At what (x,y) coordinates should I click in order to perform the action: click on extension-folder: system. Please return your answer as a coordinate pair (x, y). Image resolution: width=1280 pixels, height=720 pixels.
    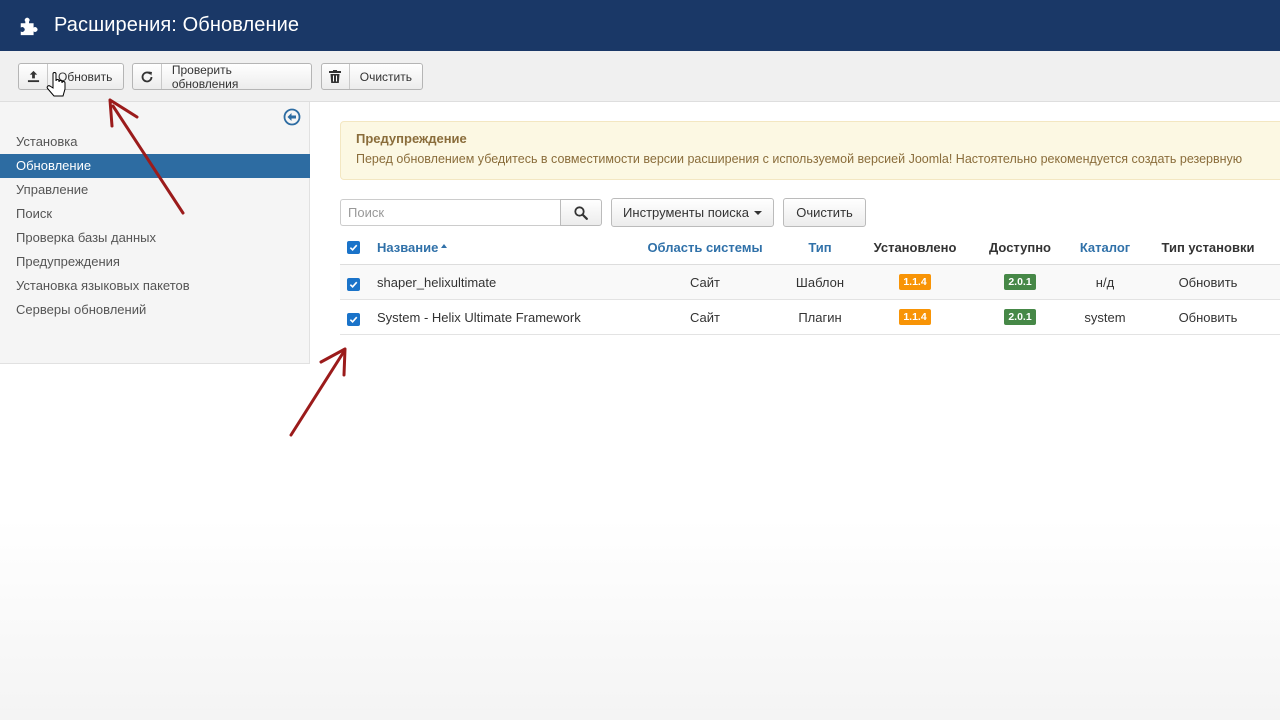
    Looking at the image, I should click on (1105, 317).